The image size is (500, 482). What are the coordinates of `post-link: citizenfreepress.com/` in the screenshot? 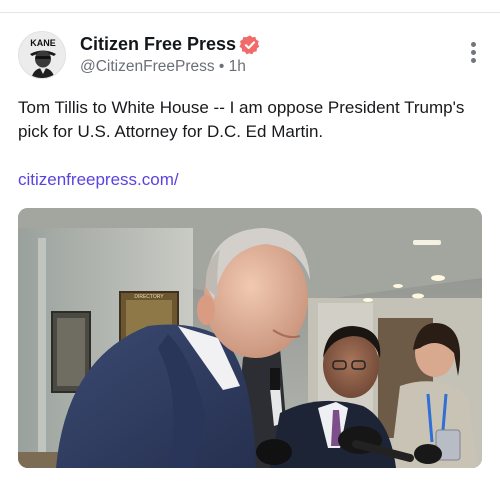 It's located at (98, 180).